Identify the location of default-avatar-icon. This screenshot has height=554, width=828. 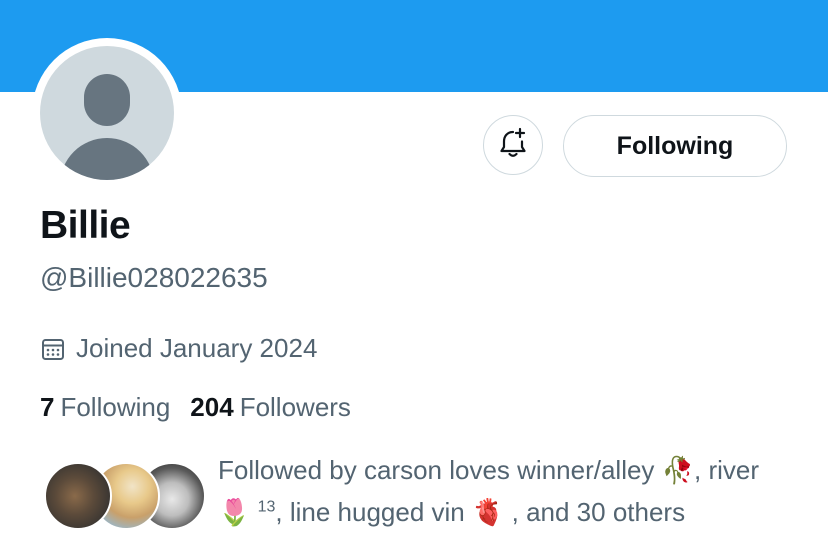
(107, 113).